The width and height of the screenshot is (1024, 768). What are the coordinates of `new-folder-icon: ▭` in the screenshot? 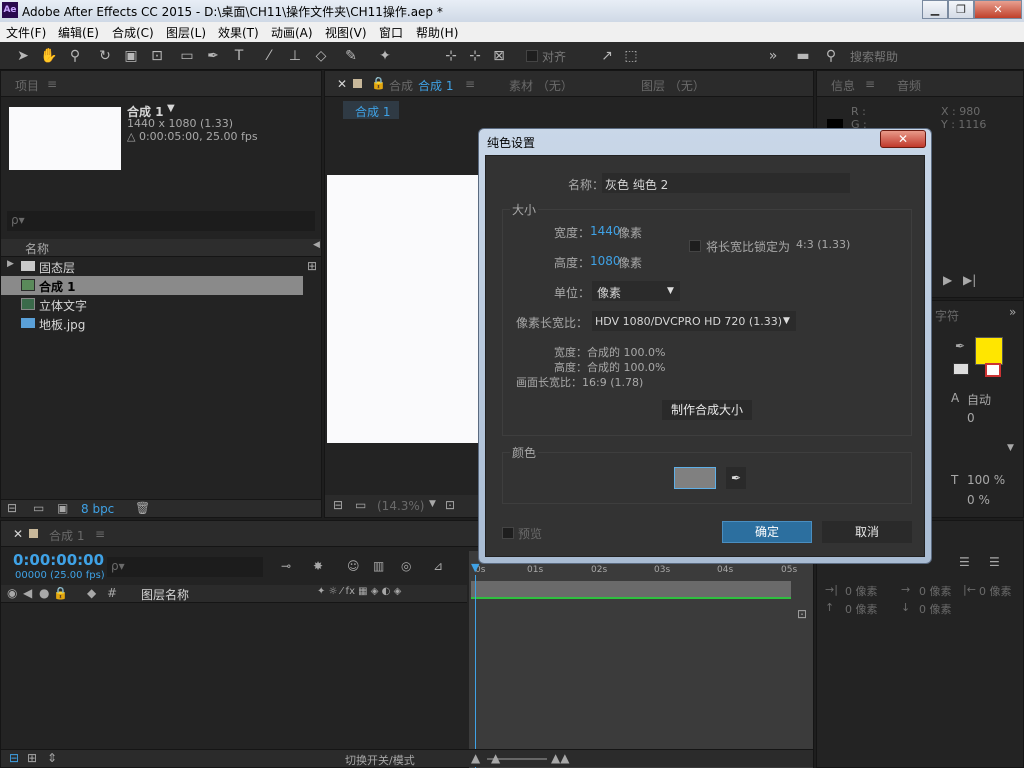 It's located at (38, 508).